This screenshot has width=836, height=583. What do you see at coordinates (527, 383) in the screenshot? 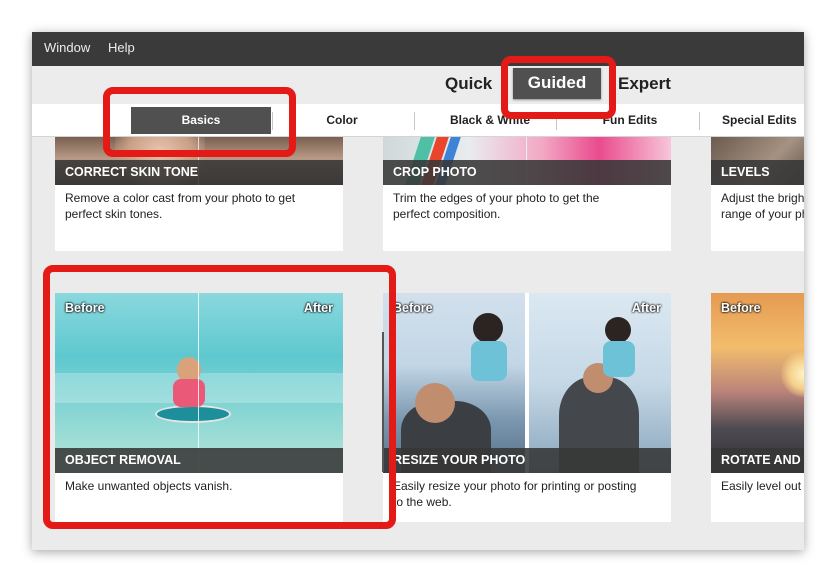
I see `resize-thumbnail: Before After` at bounding box center [527, 383].